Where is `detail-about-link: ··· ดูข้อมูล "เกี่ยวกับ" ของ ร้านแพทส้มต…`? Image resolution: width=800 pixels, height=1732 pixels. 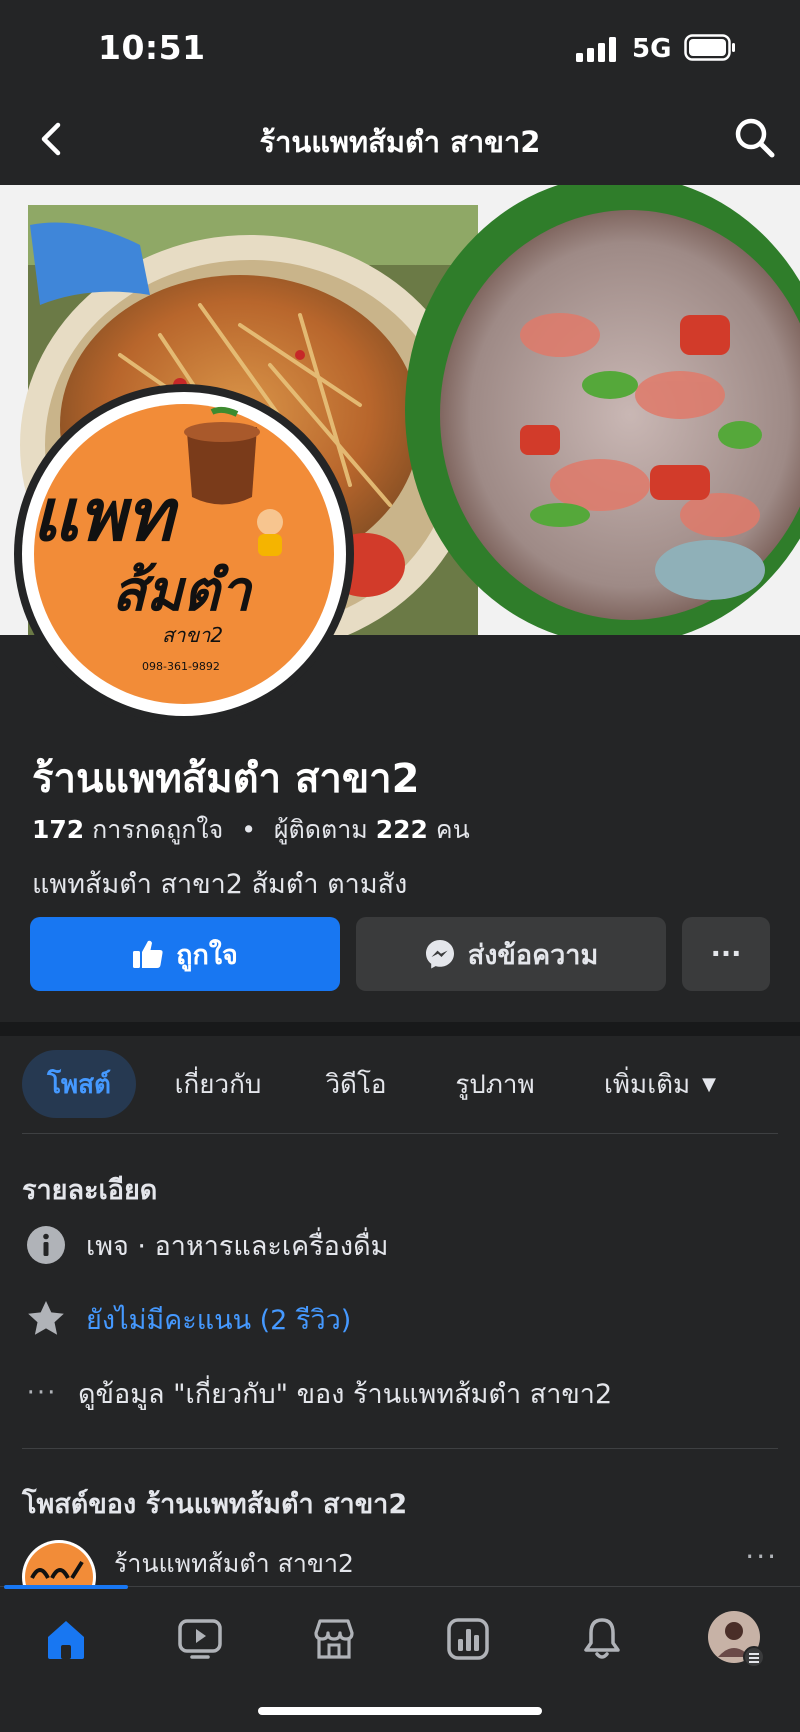
detail-about-link: ··· ดูข้อมูล "เกี่ยวกับ" ของ ร้านแพทส้มต… is located at coordinates (318, 1393).